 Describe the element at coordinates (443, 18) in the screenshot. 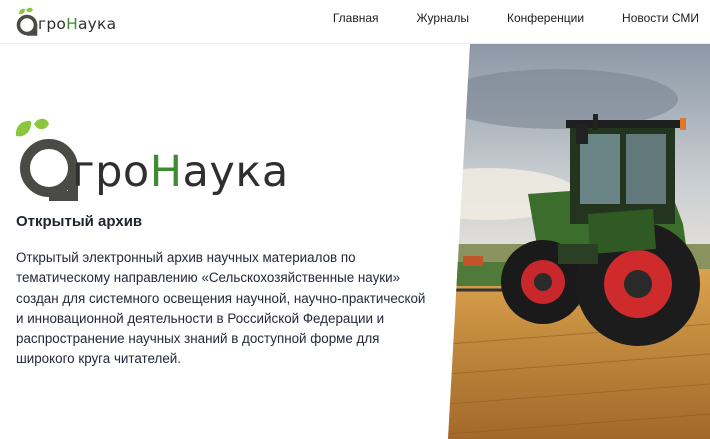

I see `nav-link-journals: Журналы` at that location.